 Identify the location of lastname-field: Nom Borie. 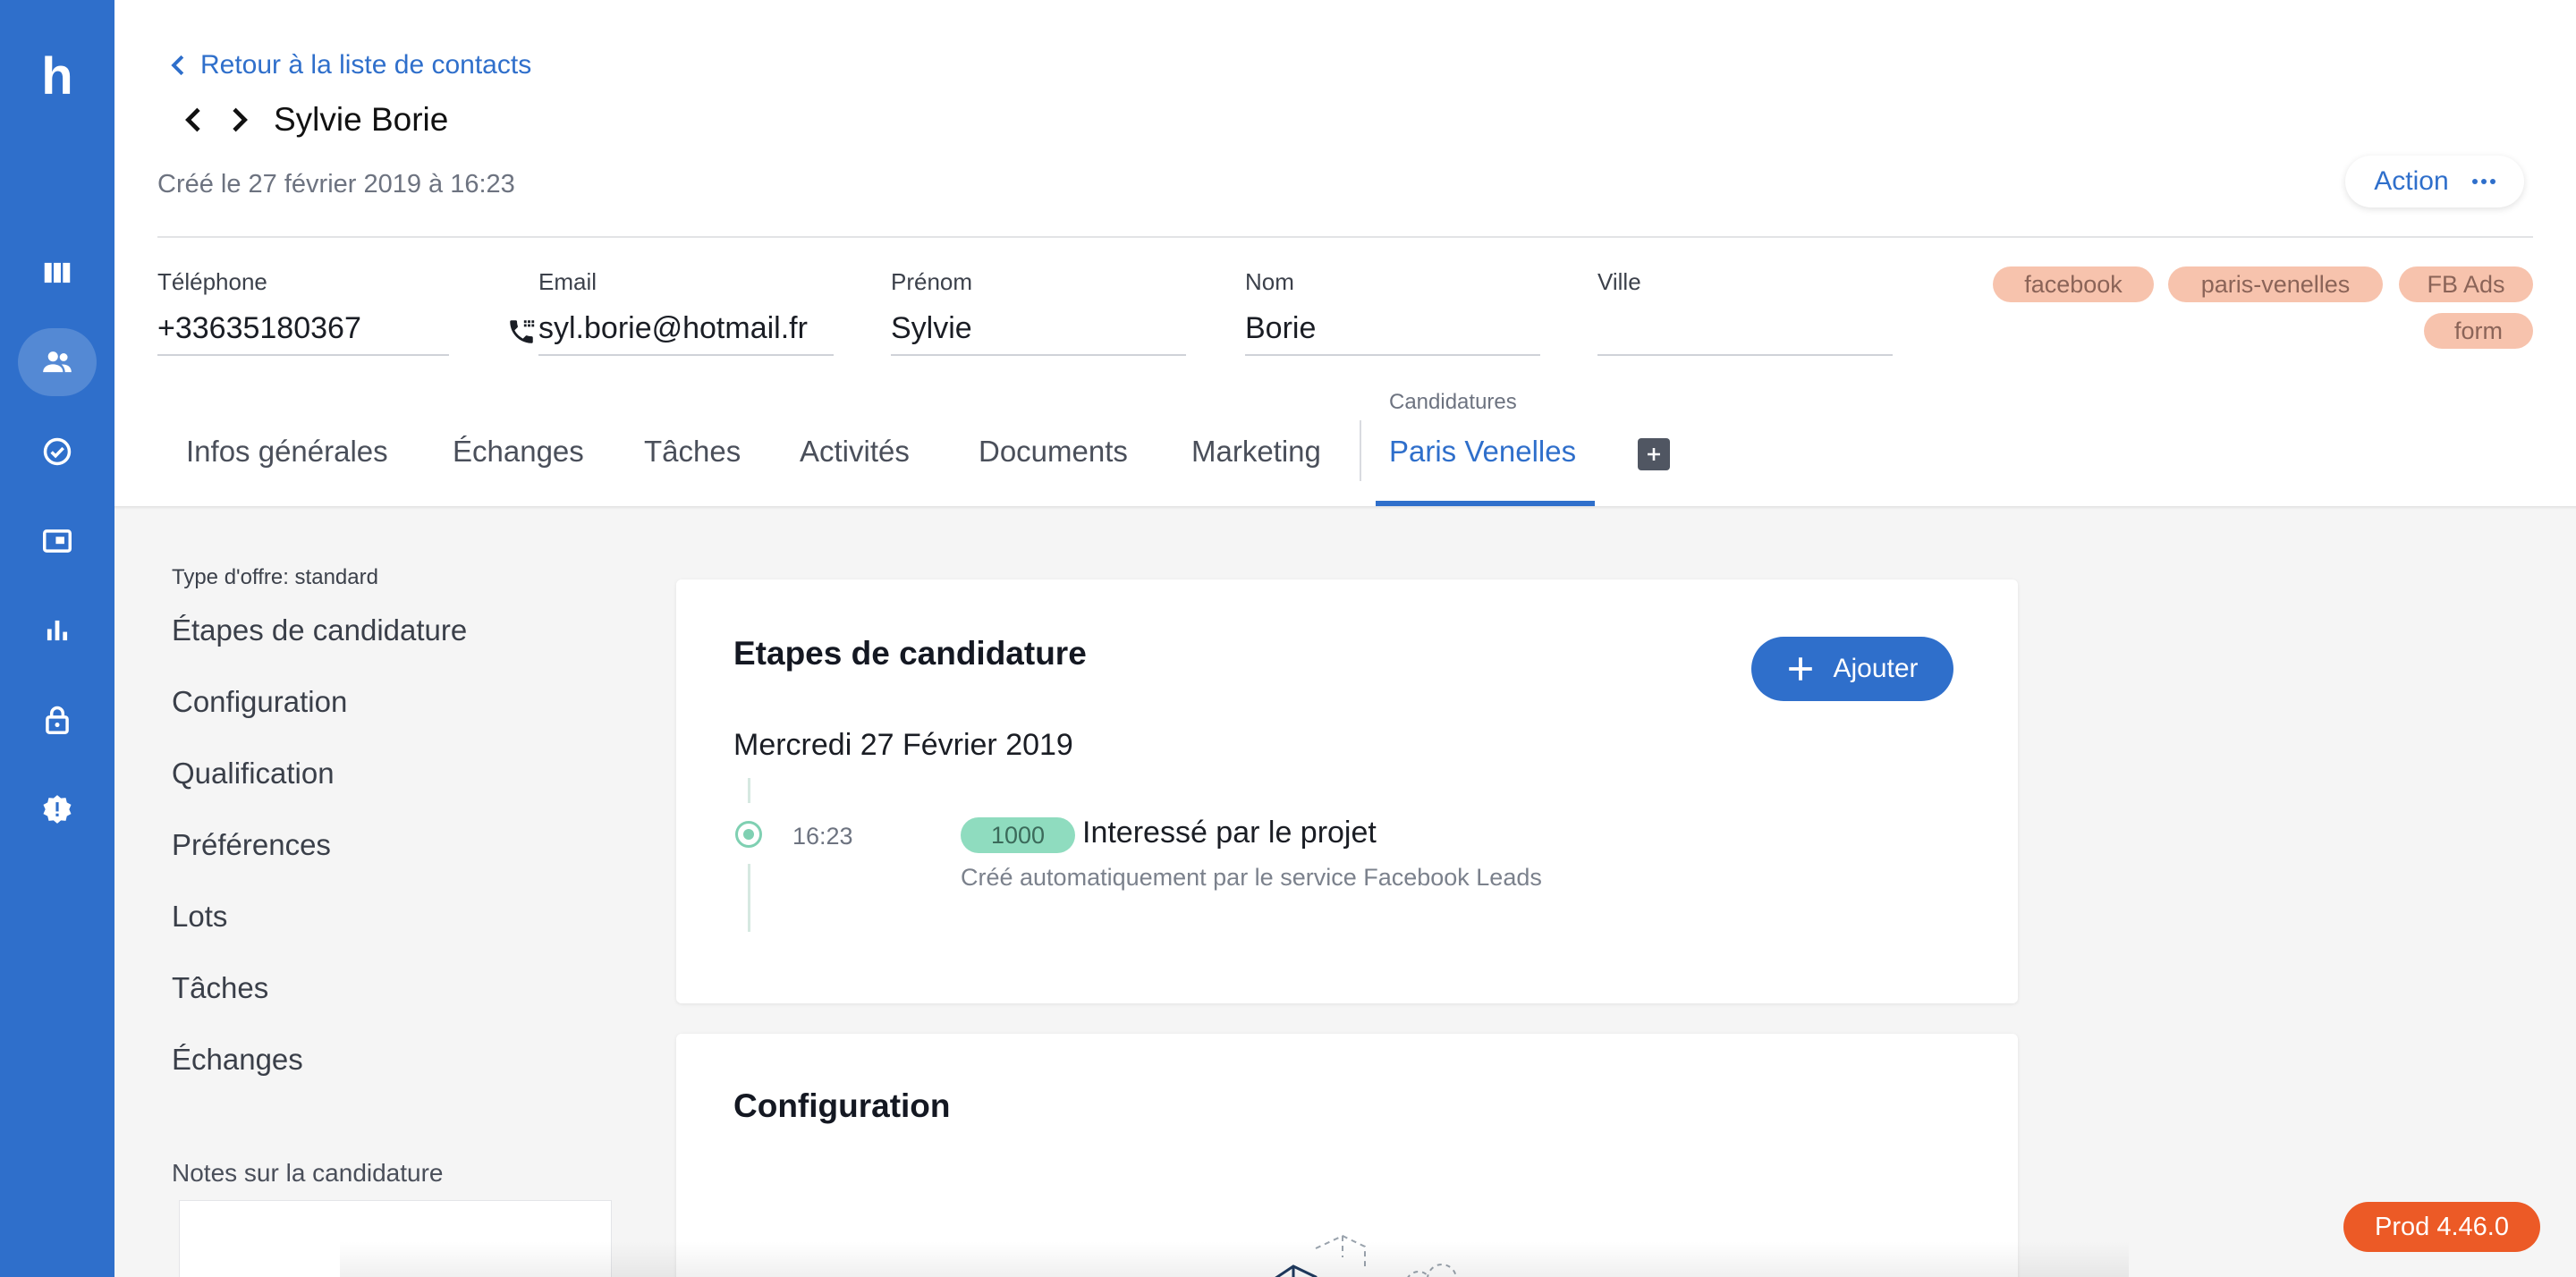
(1392, 312).